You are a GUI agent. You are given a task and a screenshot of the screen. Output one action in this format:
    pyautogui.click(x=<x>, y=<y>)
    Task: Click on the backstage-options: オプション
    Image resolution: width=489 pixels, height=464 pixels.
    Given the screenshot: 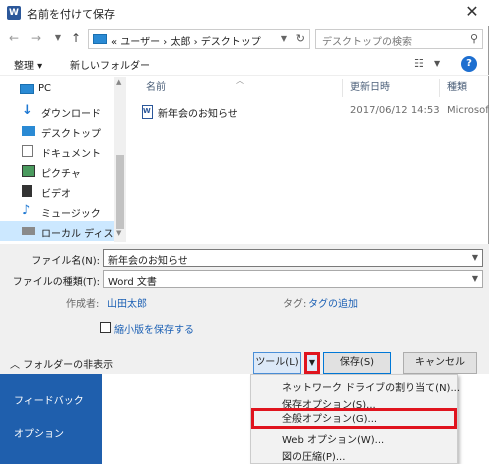 What is the action you would take?
    pyautogui.click(x=39, y=432)
    